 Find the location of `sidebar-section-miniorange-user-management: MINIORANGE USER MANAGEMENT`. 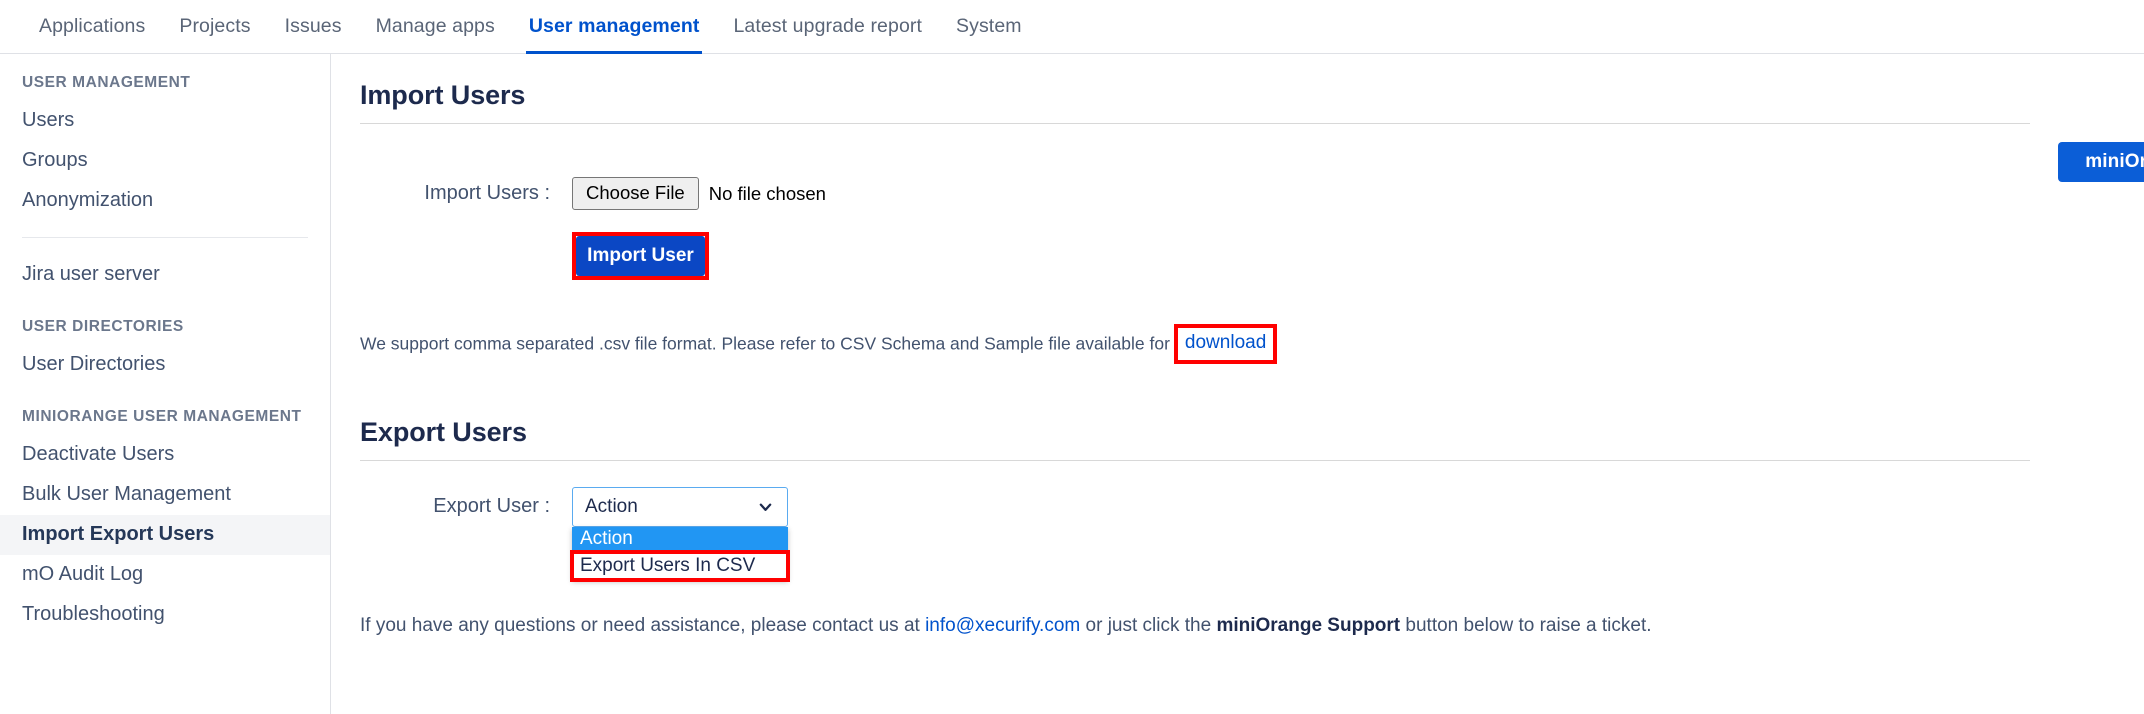

sidebar-section-miniorange-user-management: MINIORANGE USER MANAGEMENT is located at coordinates (162, 416).